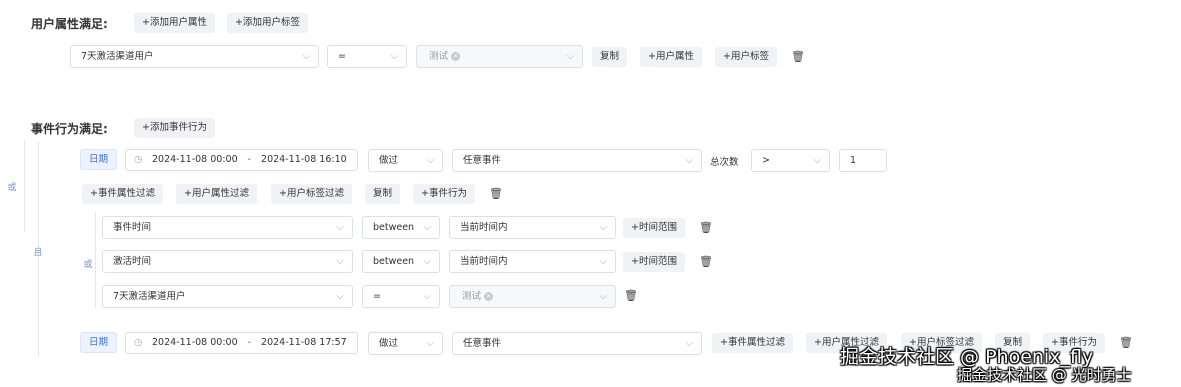 Image resolution: width=1181 pixels, height=387 pixels. I want to click on outer-and-label: 且, so click(38, 251).